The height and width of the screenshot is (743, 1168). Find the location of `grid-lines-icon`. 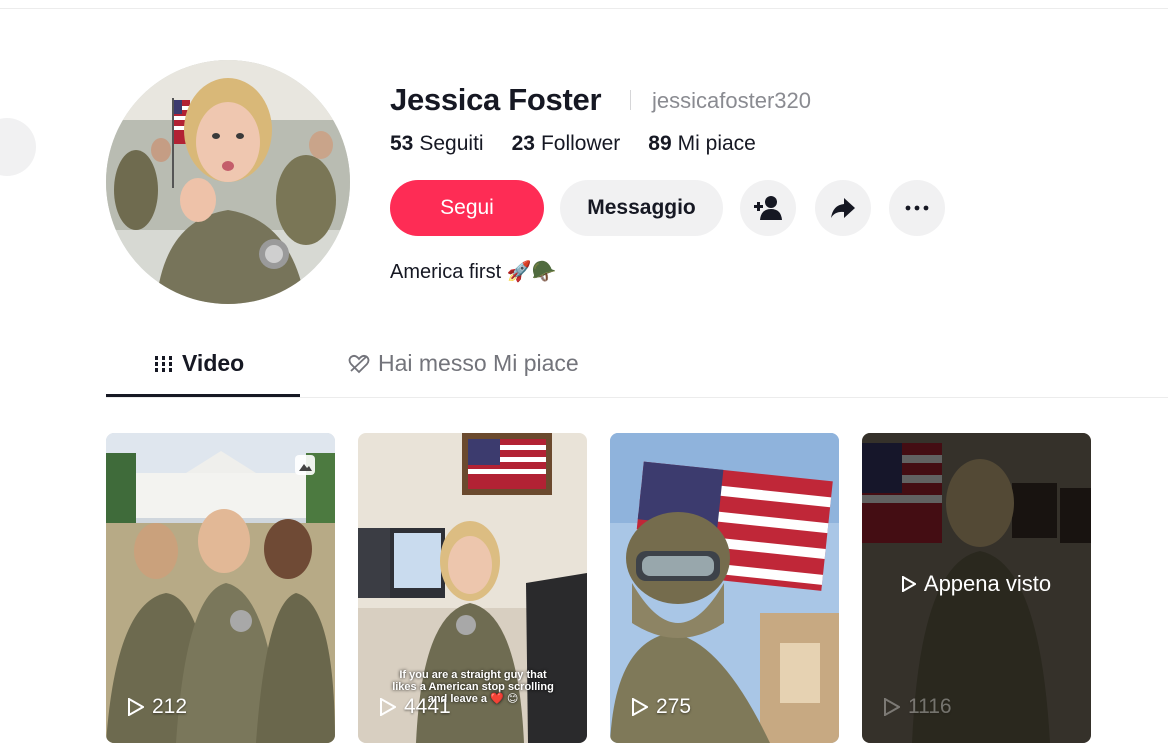

grid-lines-icon is located at coordinates (164, 363).